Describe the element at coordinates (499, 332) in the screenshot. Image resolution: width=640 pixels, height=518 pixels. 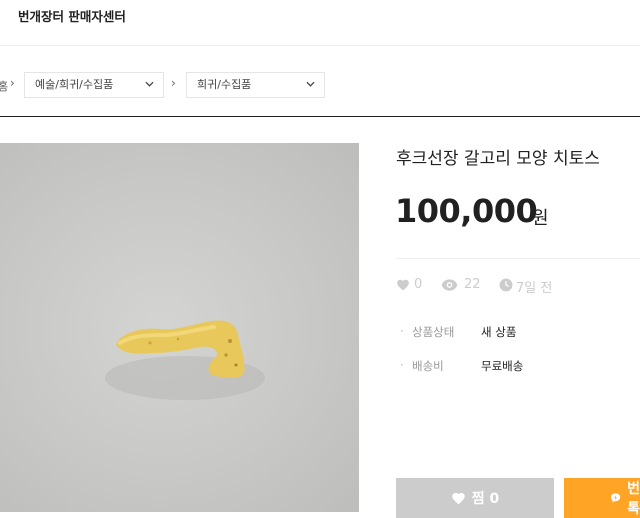
I see `condition-value: 새 상품` at that location.